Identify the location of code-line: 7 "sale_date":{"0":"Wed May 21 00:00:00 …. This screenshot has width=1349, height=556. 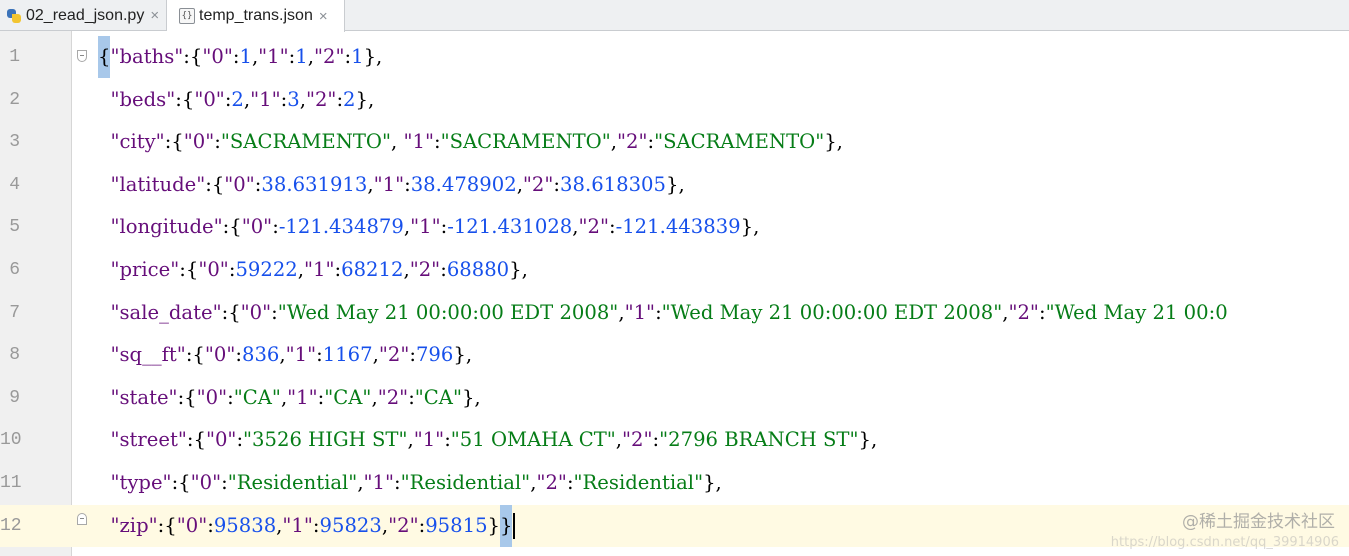
(674, 313).